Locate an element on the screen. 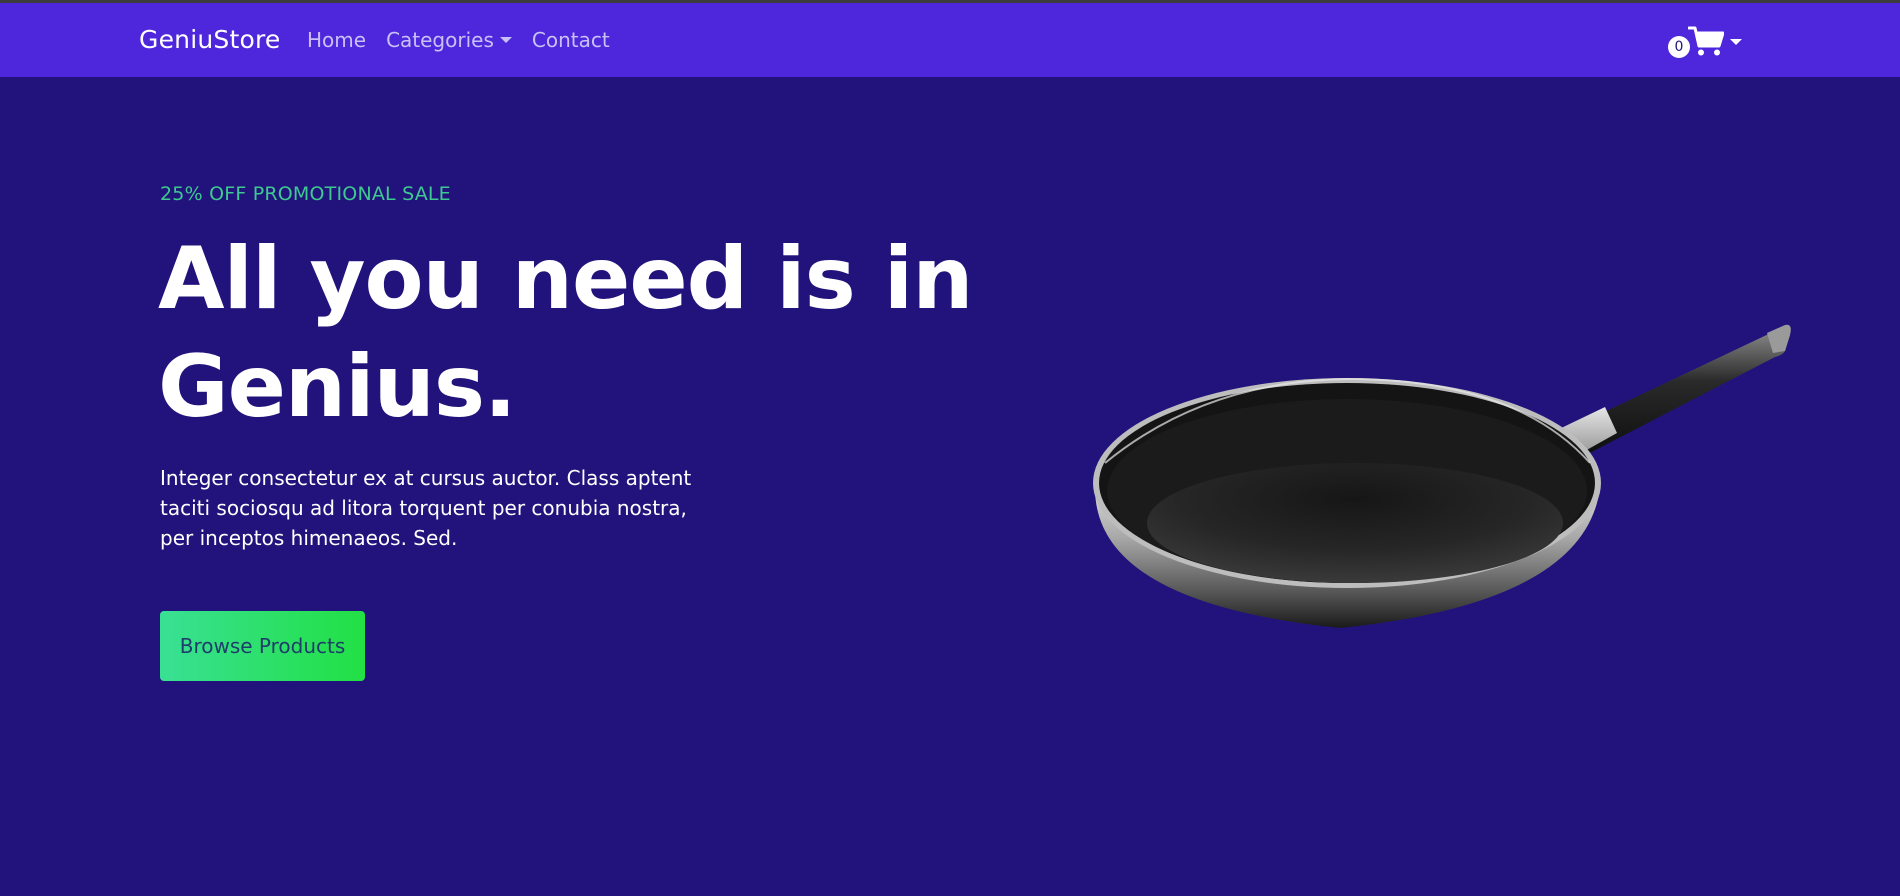 This screenshot has width=1900, height=896. nav-links: Home Categories Contact is located at coordinates (468, 40).